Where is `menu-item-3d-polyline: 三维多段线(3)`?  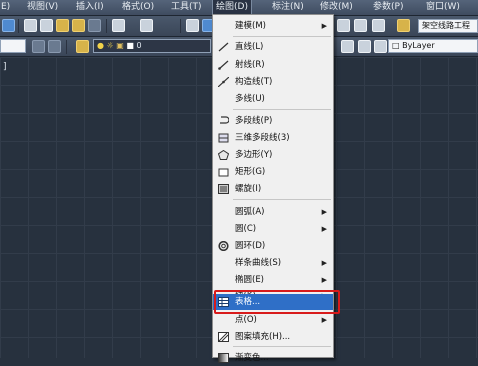 menu-item-3d-polyline: 三维多段线(3) is located at coordinates (273, 138).